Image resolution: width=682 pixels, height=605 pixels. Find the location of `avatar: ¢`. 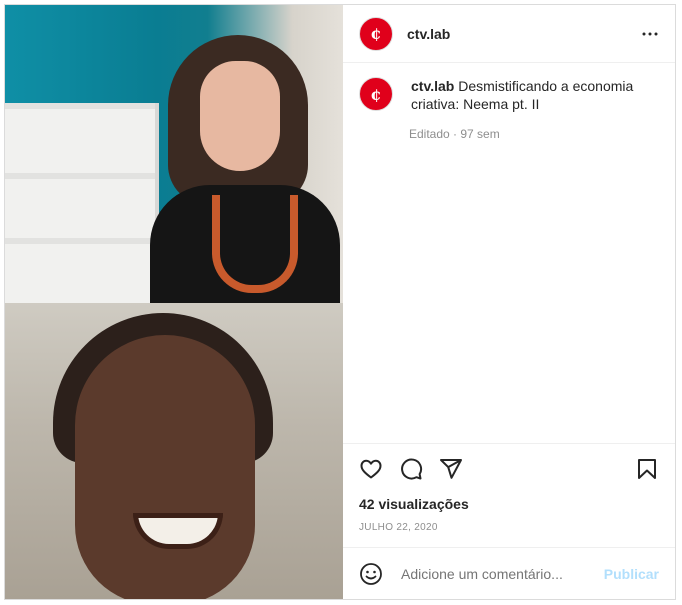

avatar: ¢ is located at coordinates (376, 33).